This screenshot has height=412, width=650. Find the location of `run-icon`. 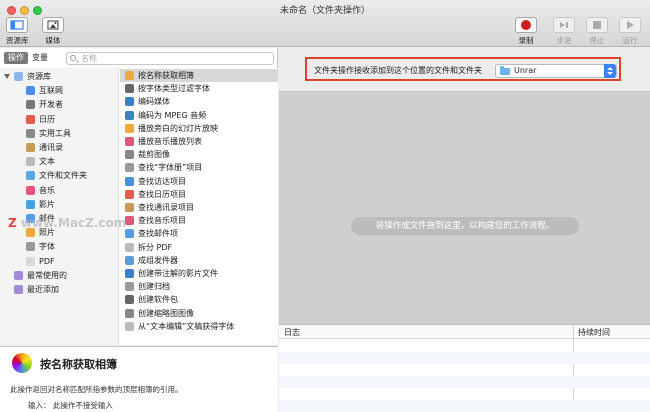

run-icon is located at coordinates (630, 25).